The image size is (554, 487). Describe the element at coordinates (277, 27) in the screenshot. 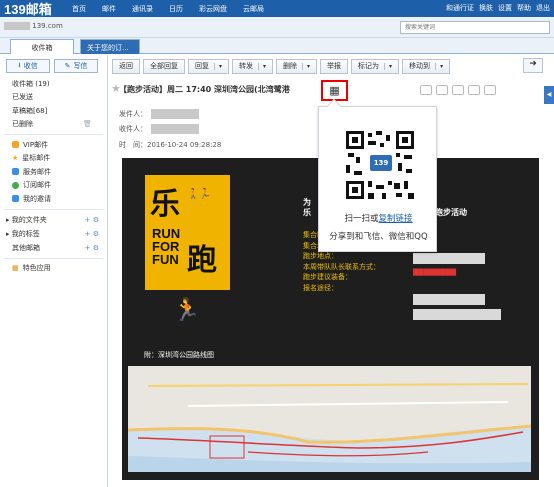

I see `account-bar: 139.com` at that location.